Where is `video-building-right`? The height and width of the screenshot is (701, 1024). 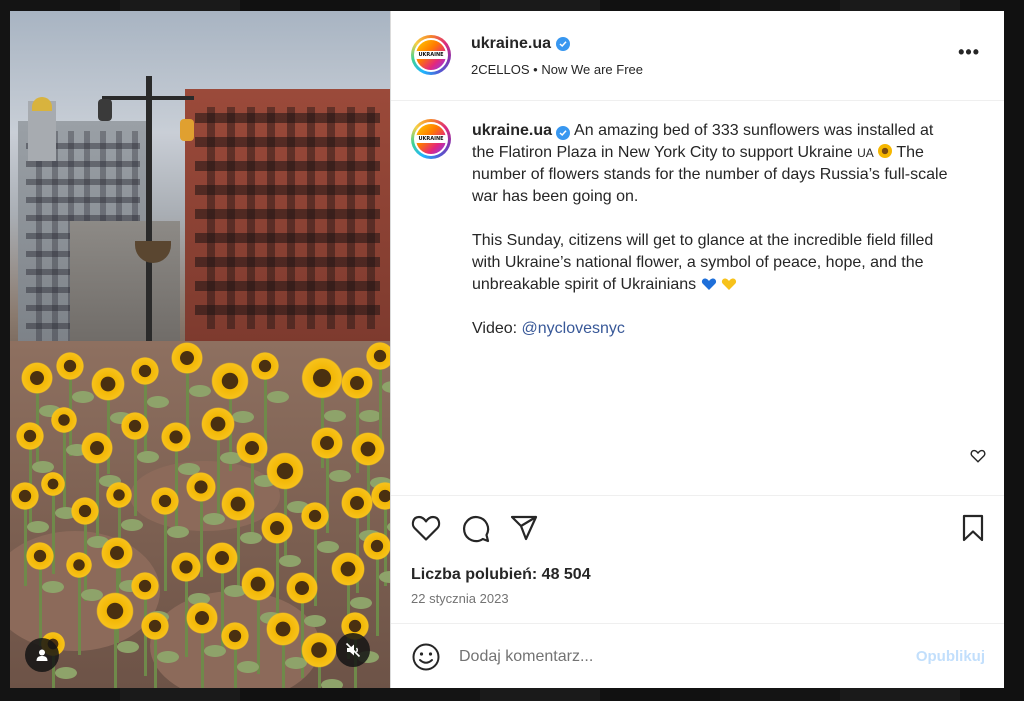
video-building-right is located at coordinates (287, 219).